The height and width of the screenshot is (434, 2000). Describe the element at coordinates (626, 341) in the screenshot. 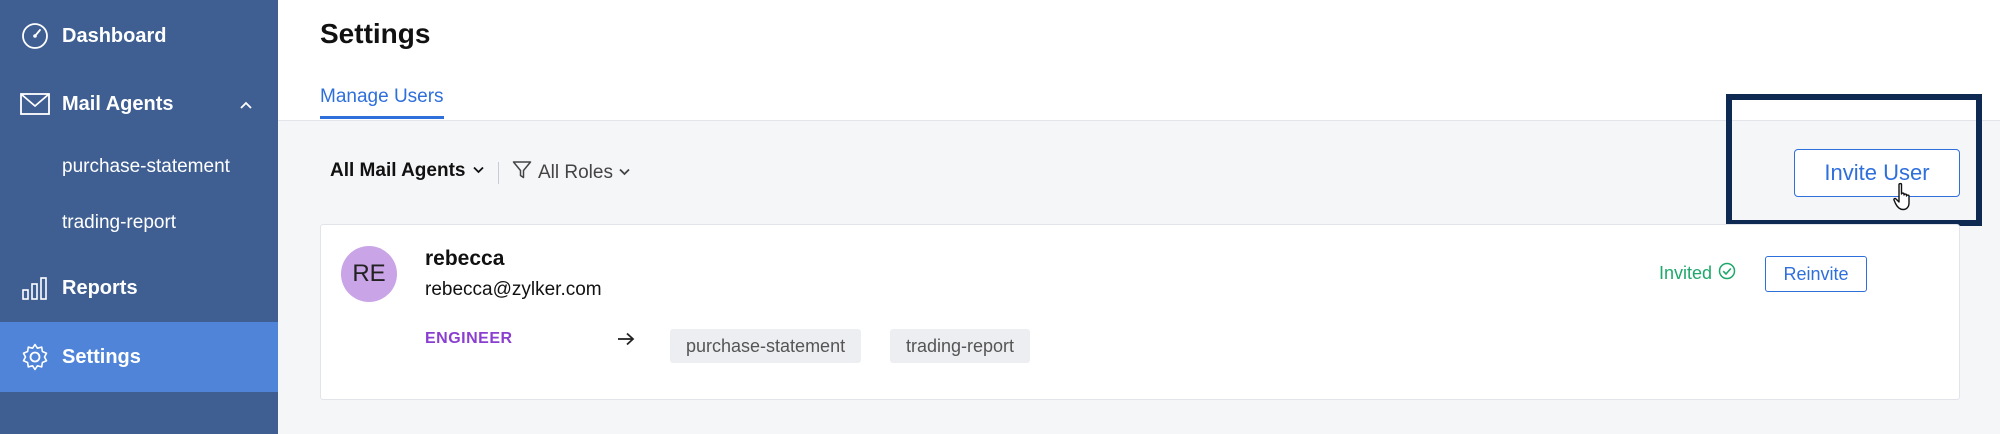

I see `arrow-right-icon` at that location.